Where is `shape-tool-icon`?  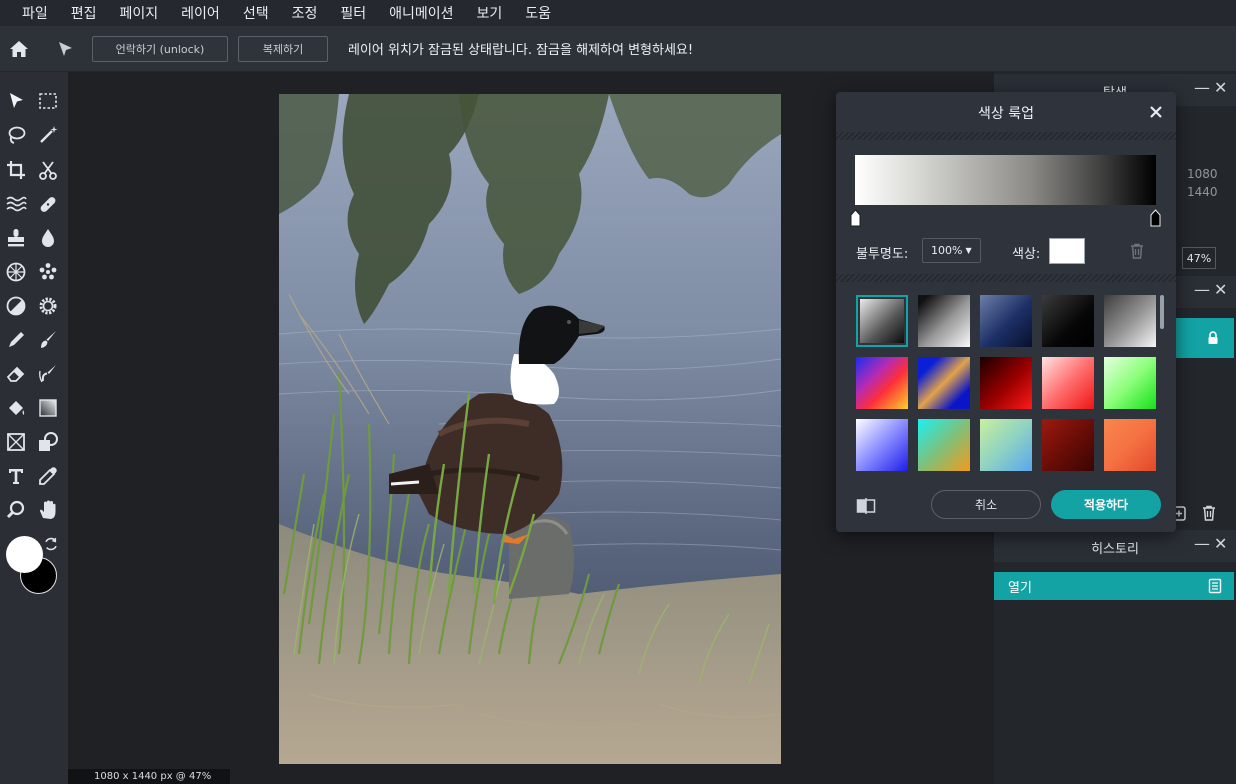 shape-tool-icon is located at coordinates (48, 442).